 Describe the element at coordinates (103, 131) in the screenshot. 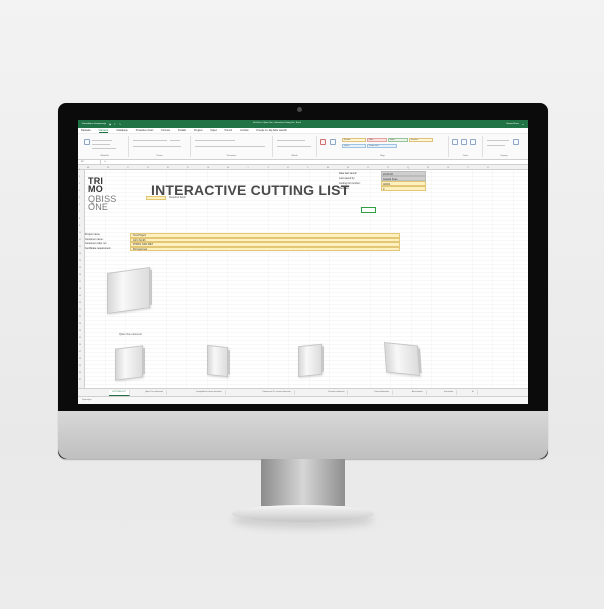

I see `menu-home: Osnovno` at that location.